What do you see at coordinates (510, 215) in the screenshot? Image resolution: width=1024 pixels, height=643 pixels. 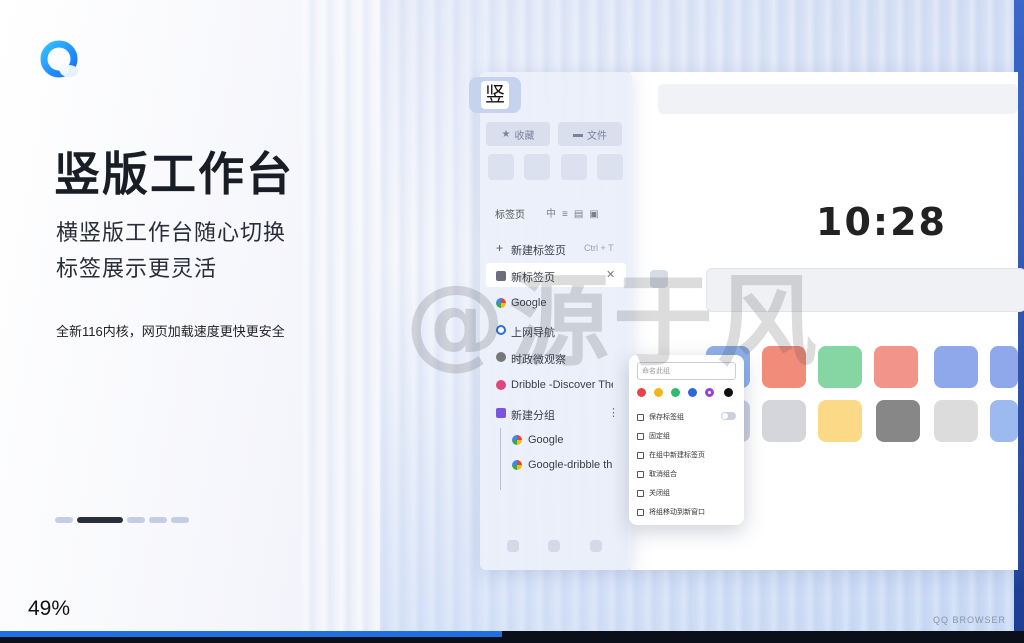 I see `tabs-section-header: 标签页` at bounding box center [510, 215].